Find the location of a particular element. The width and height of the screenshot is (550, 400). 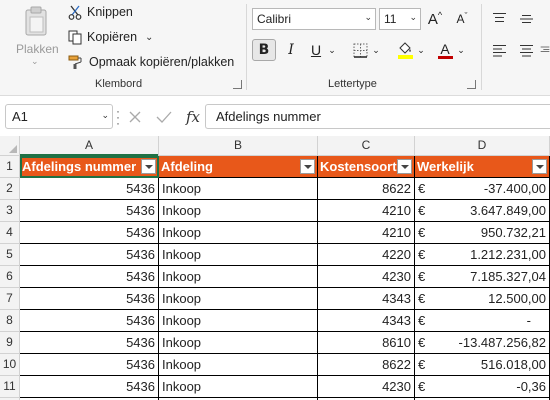

actual-amount-cell: €1.212.231,00 is located at coordinates (482, 255).